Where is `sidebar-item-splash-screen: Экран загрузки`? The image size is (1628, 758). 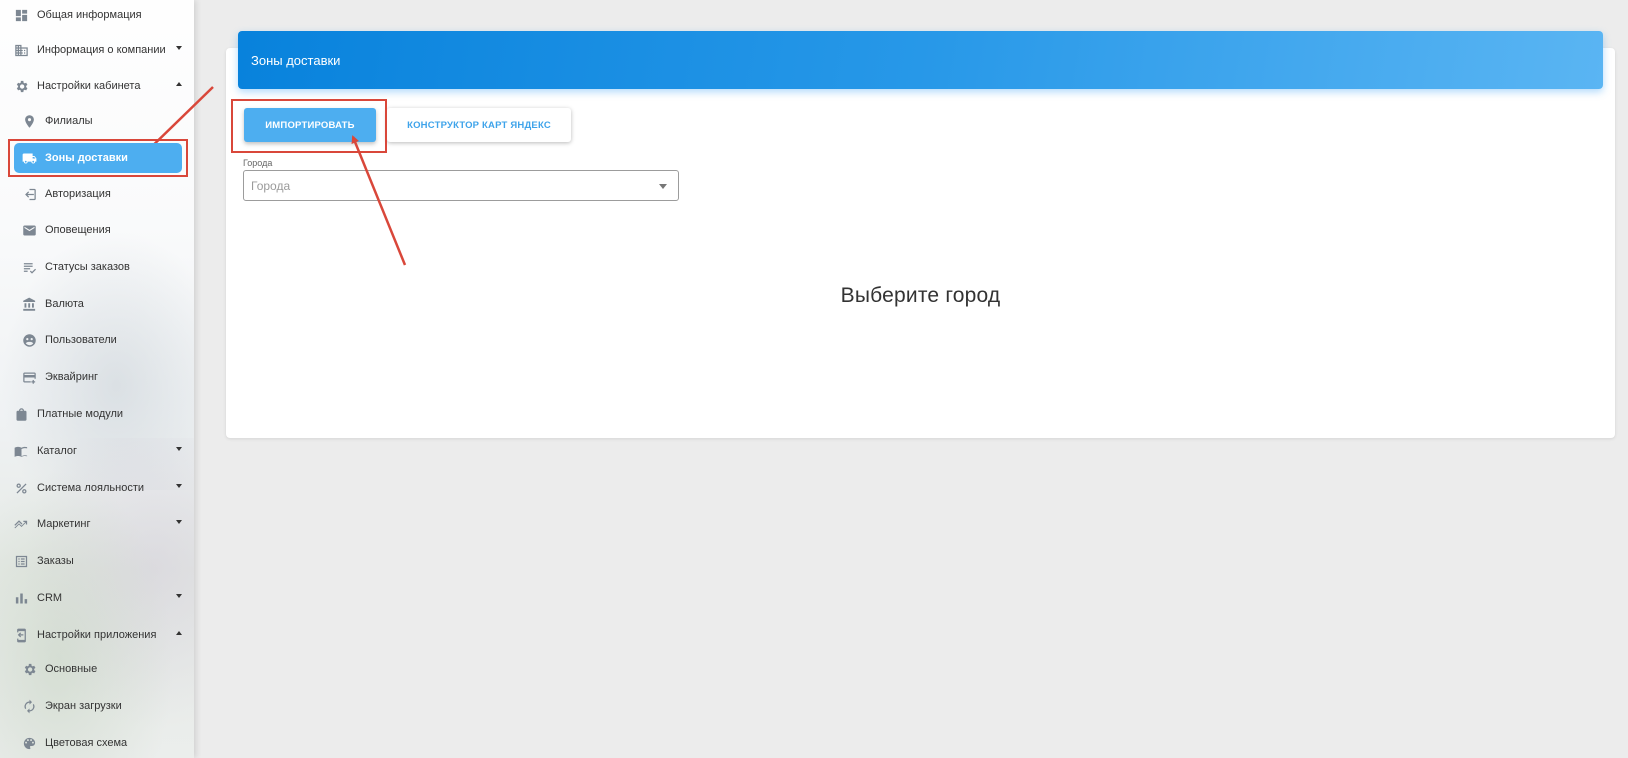 sidebar-item-splash-screen: Экран загрузки is located at coordinates (97, 706).